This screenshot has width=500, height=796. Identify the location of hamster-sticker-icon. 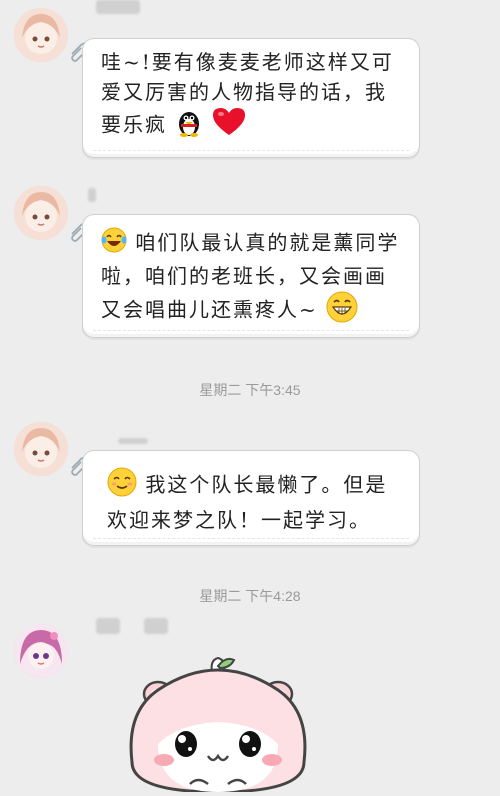
(218, 723).